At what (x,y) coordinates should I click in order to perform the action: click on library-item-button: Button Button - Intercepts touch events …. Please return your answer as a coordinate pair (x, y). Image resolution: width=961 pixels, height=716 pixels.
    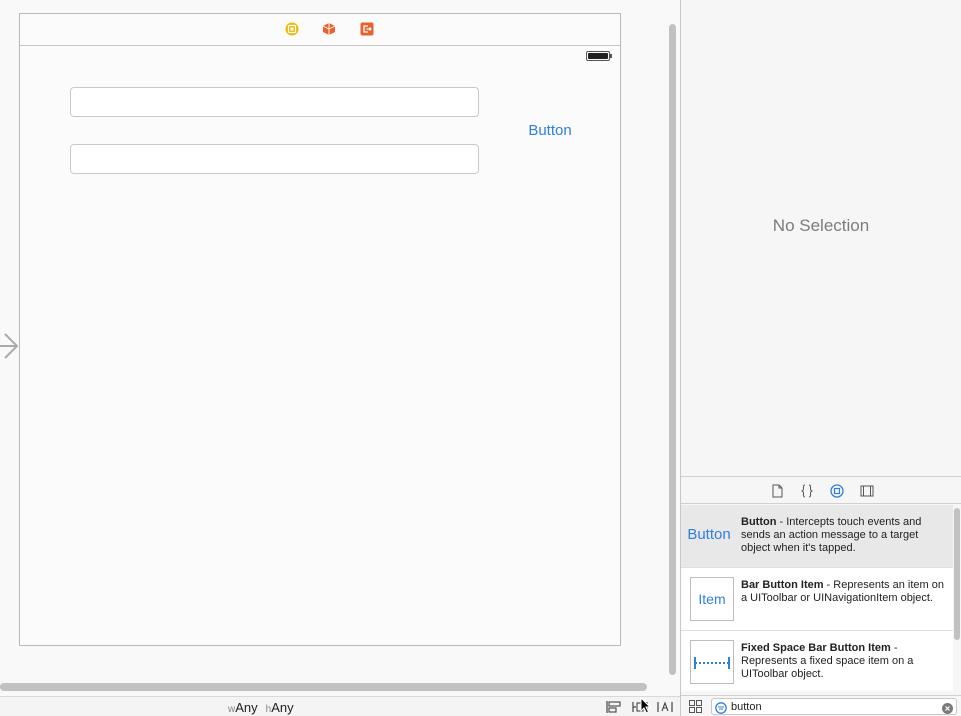
    Looking at the image, I should click on (817, 536).